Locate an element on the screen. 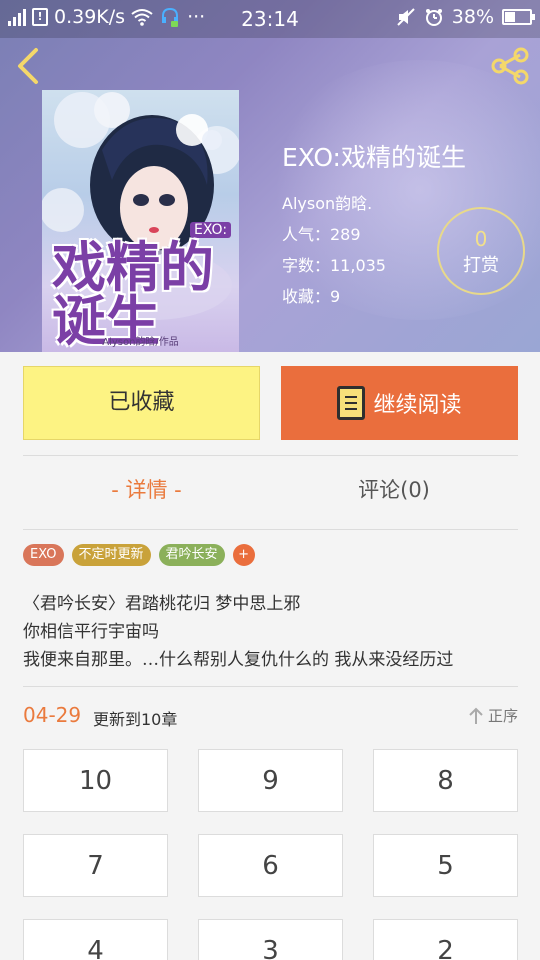 The height and width of the screenshot is (960, 540). continue-reading-button: 继续阅读 is located at coordinates (399, 403).